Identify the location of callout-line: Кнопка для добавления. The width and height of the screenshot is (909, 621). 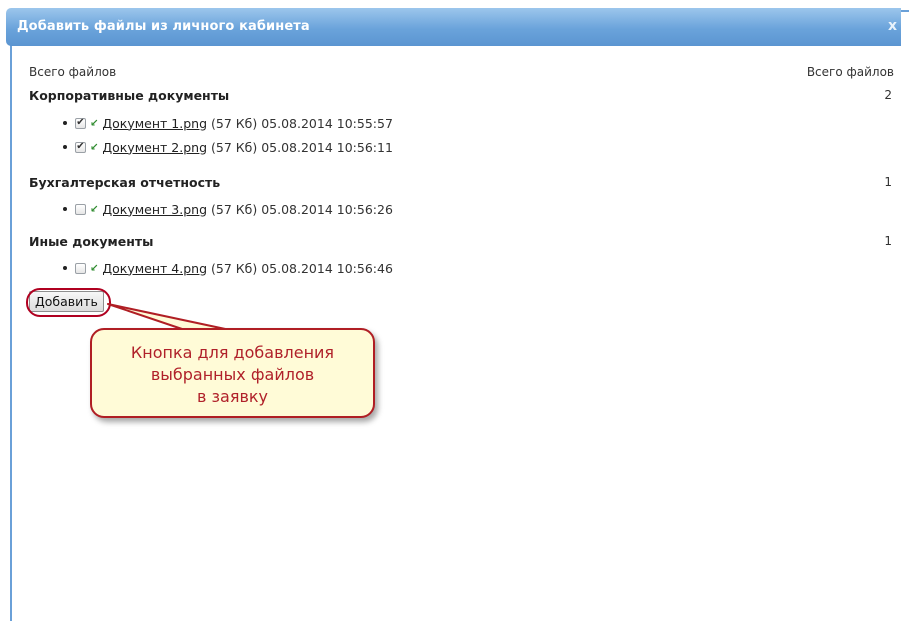
(232, 352).